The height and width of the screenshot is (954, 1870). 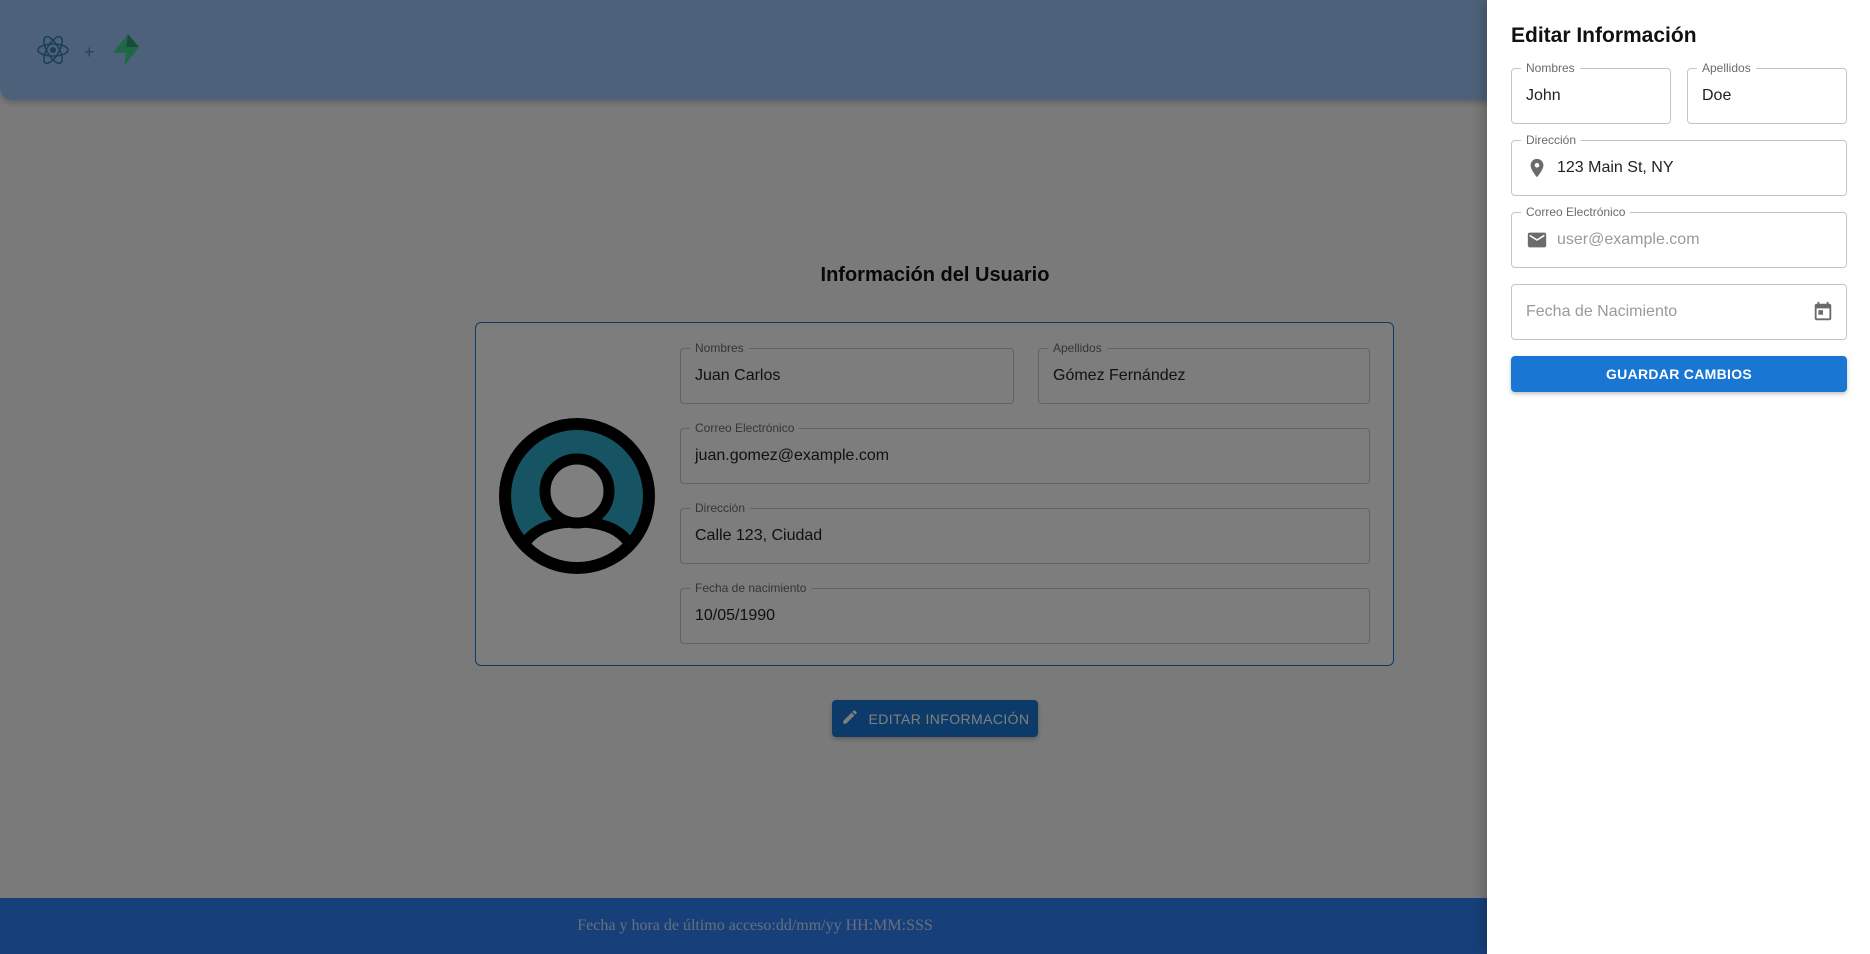 What do you see at coordinates (1591, 92) in the screenshot?
I see `drawer-nombres-input: Nombres John` at bounding box center [1591, 92].